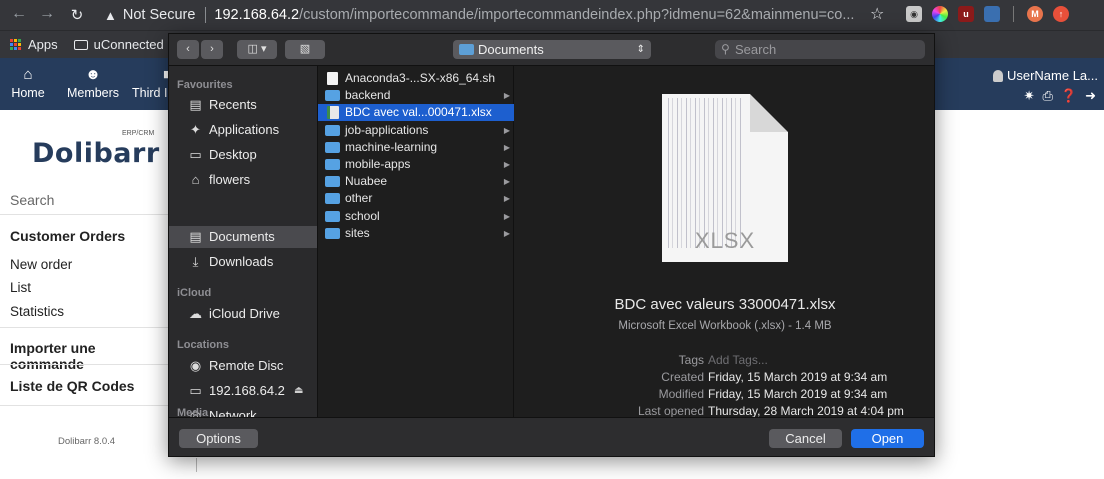 The height and width of the screenshot is (479, 1104). I want to click on folder-row: other ▶, so click(416, 198).